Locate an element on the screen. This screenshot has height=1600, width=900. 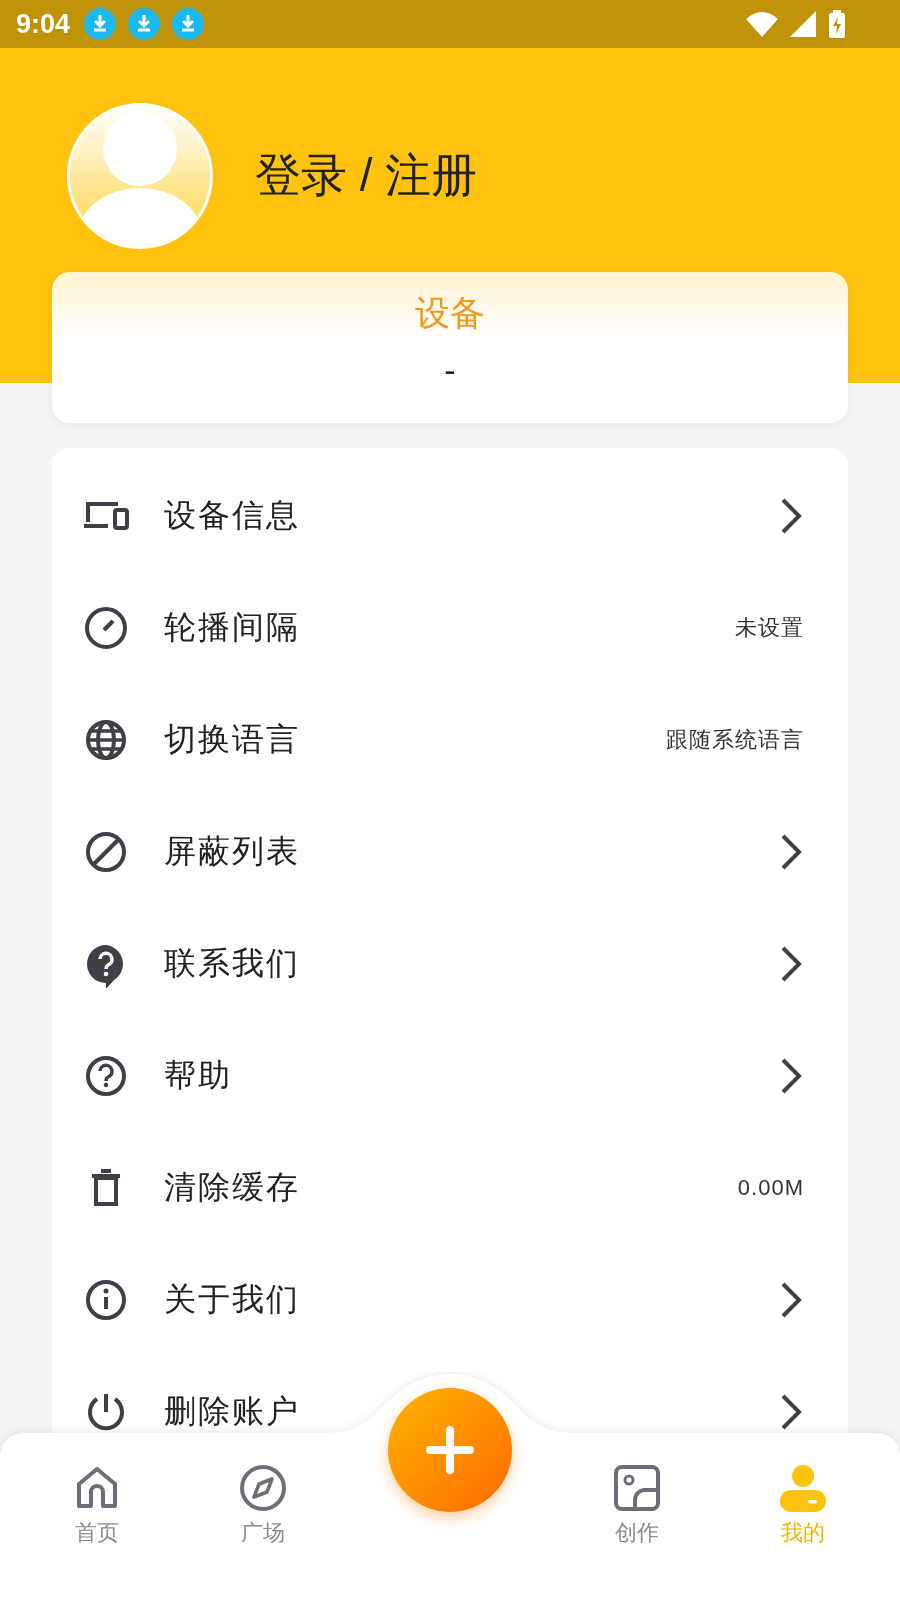
nav-tab: 广场 is located at coordinates (263, 1506).